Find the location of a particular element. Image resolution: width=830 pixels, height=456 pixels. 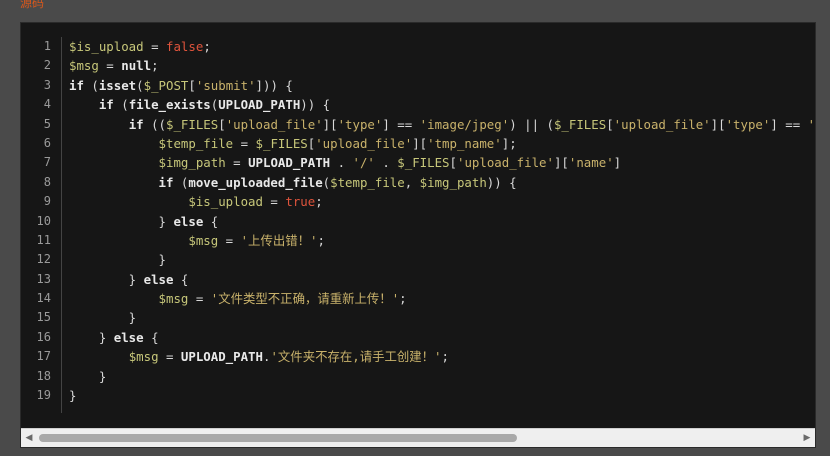

line-number: 14 is located at coordinates (43, 298).